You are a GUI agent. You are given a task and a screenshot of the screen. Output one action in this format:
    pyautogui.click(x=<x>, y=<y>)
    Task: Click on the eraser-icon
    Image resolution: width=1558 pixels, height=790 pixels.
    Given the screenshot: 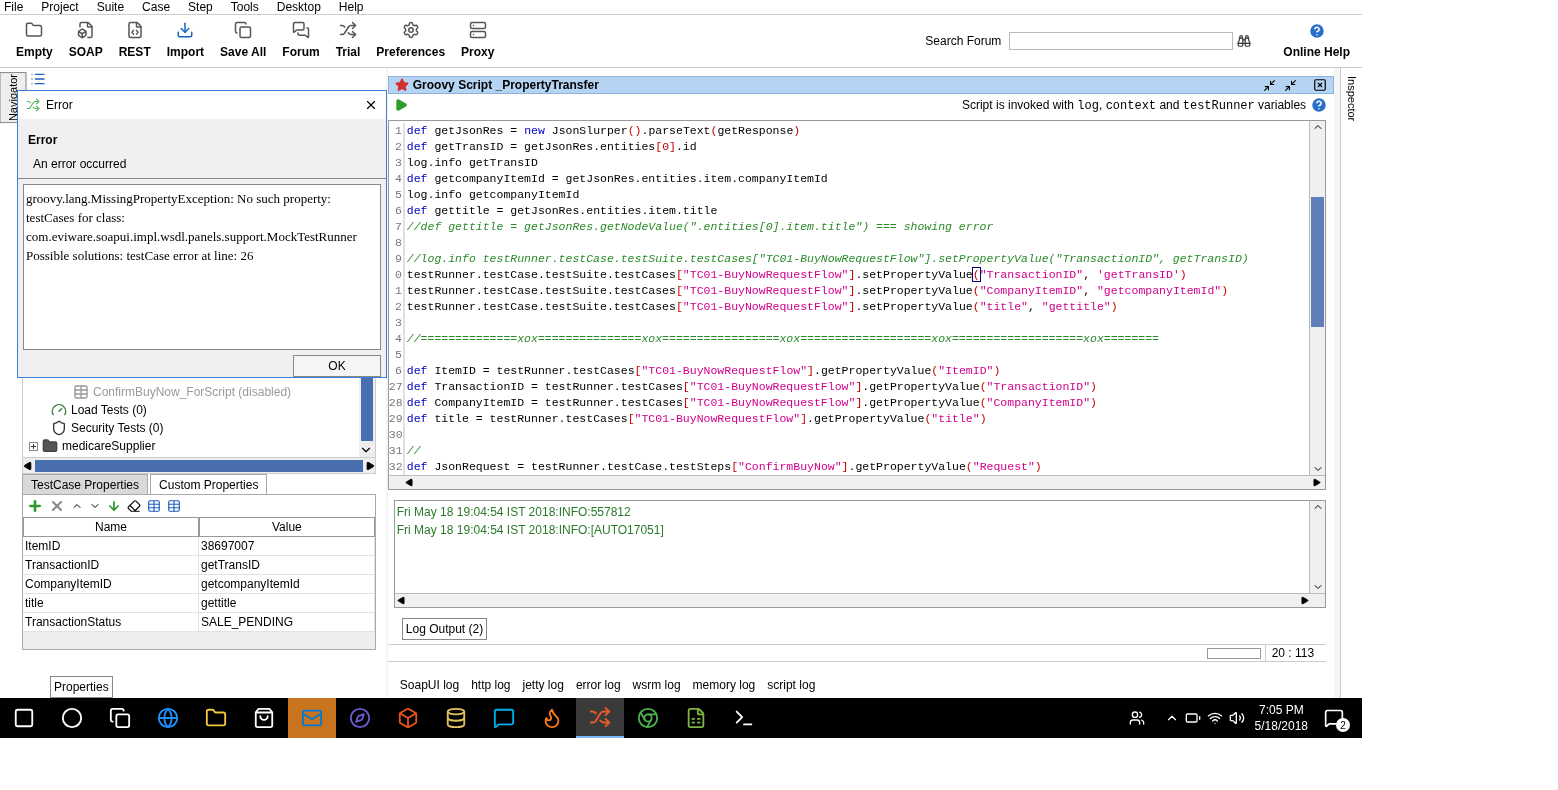 What is the action you would take?
    pyautogui.click(x=134, y=506)
    